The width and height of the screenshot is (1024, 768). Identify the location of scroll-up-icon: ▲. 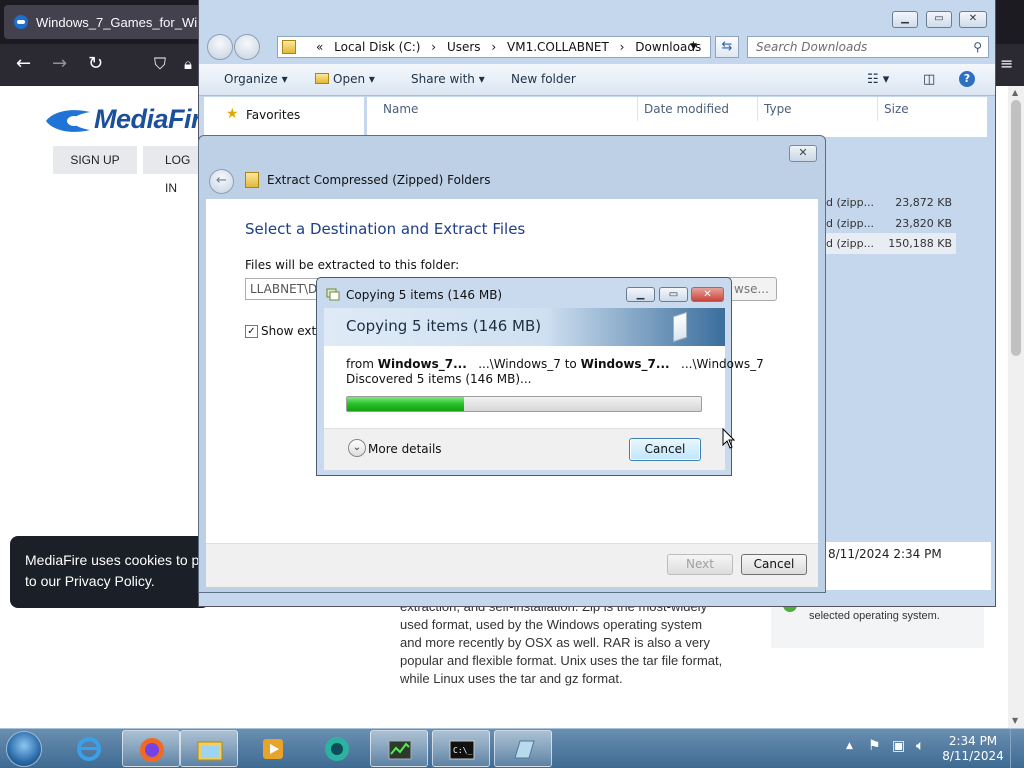
(1015, 92).